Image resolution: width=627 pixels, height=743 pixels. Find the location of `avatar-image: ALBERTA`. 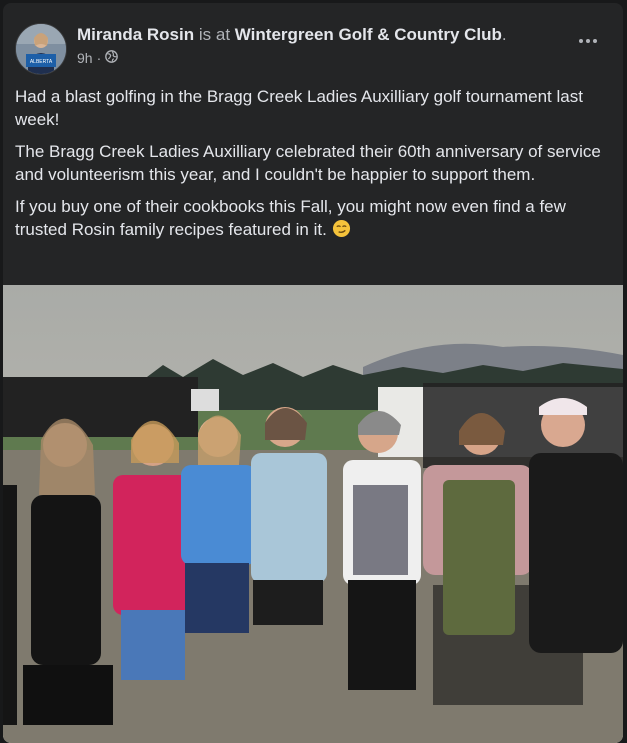

avatar-image: ALBERTA is located at coordinates (41, 49).